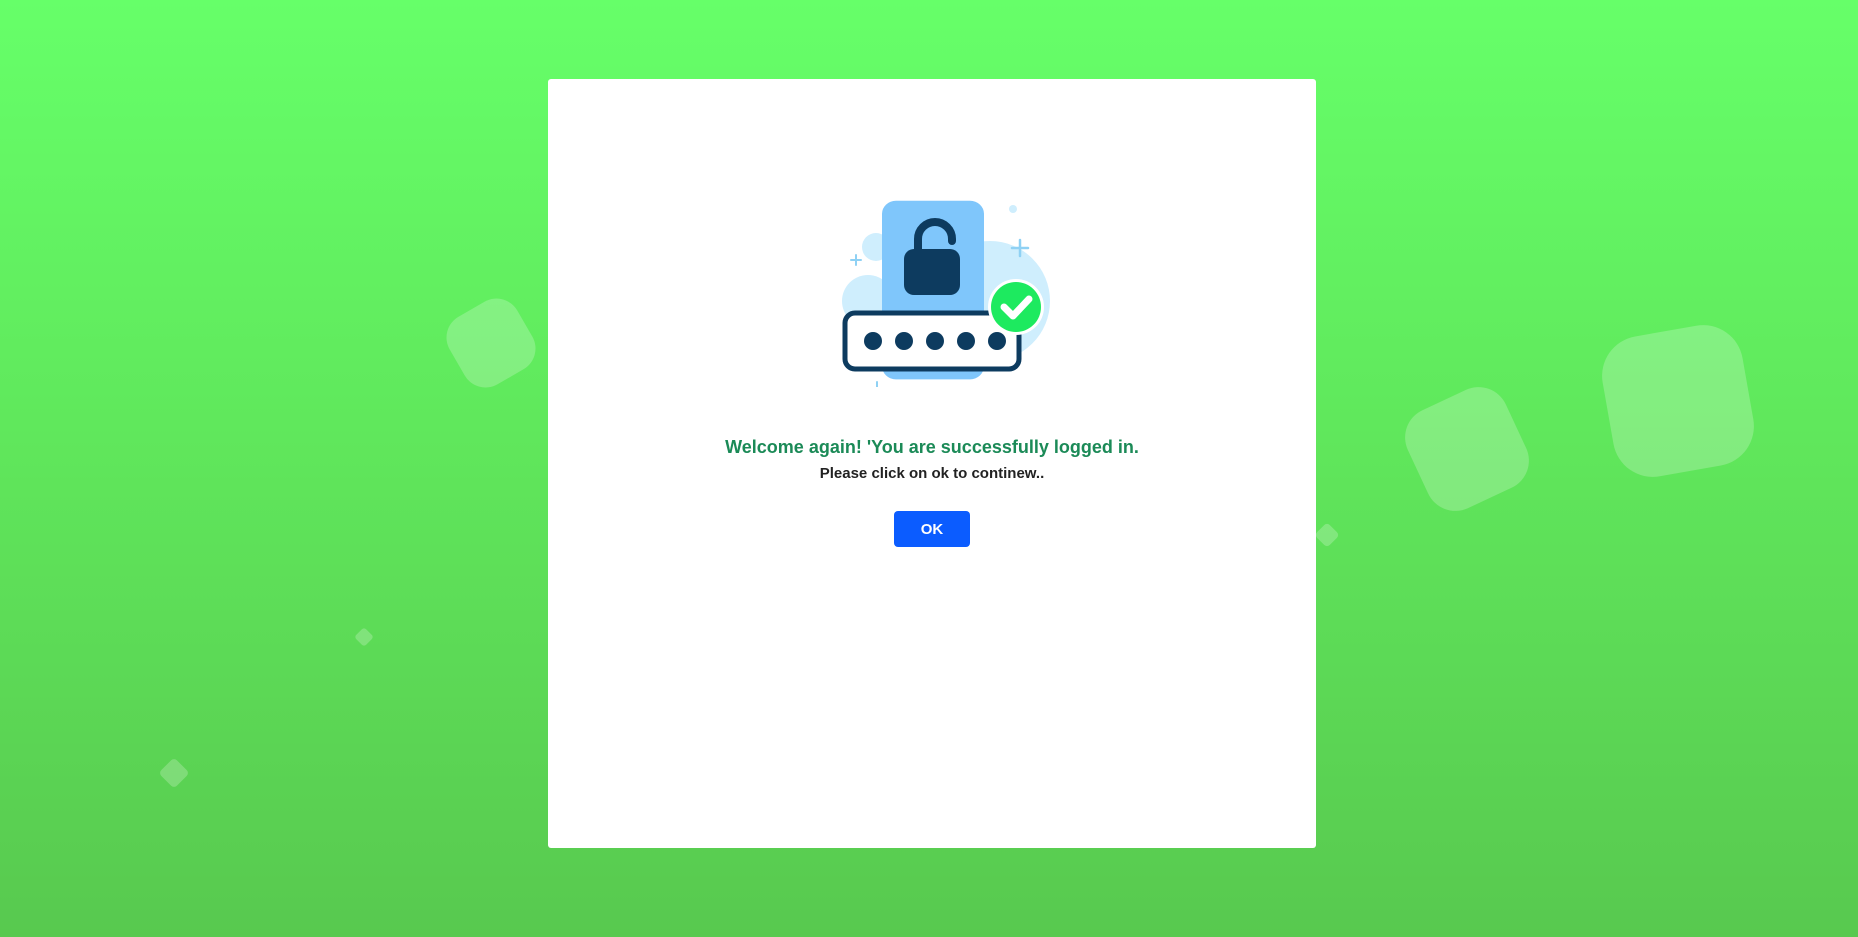  What do you see at coordinates (932, 473) in the screenshot?
I see `continue-message: Please click on ok to continew..` at bounding box center [932, 473].